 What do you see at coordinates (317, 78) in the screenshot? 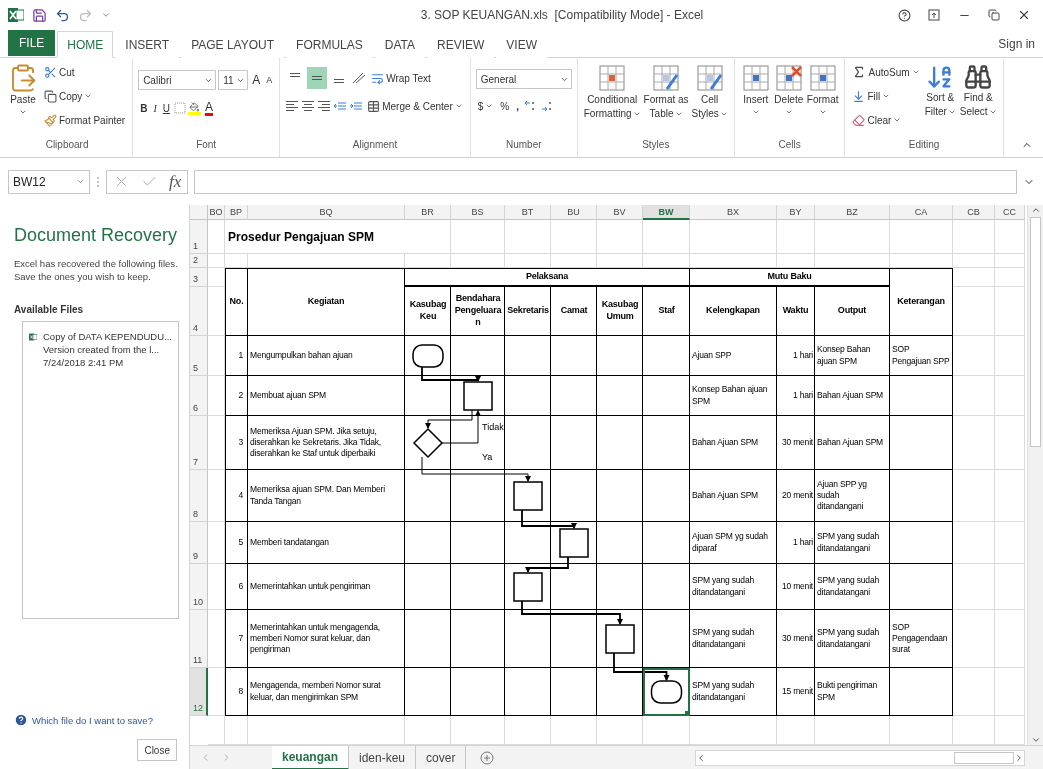
I see `middle-align-button` at bounding box center [317, 78].